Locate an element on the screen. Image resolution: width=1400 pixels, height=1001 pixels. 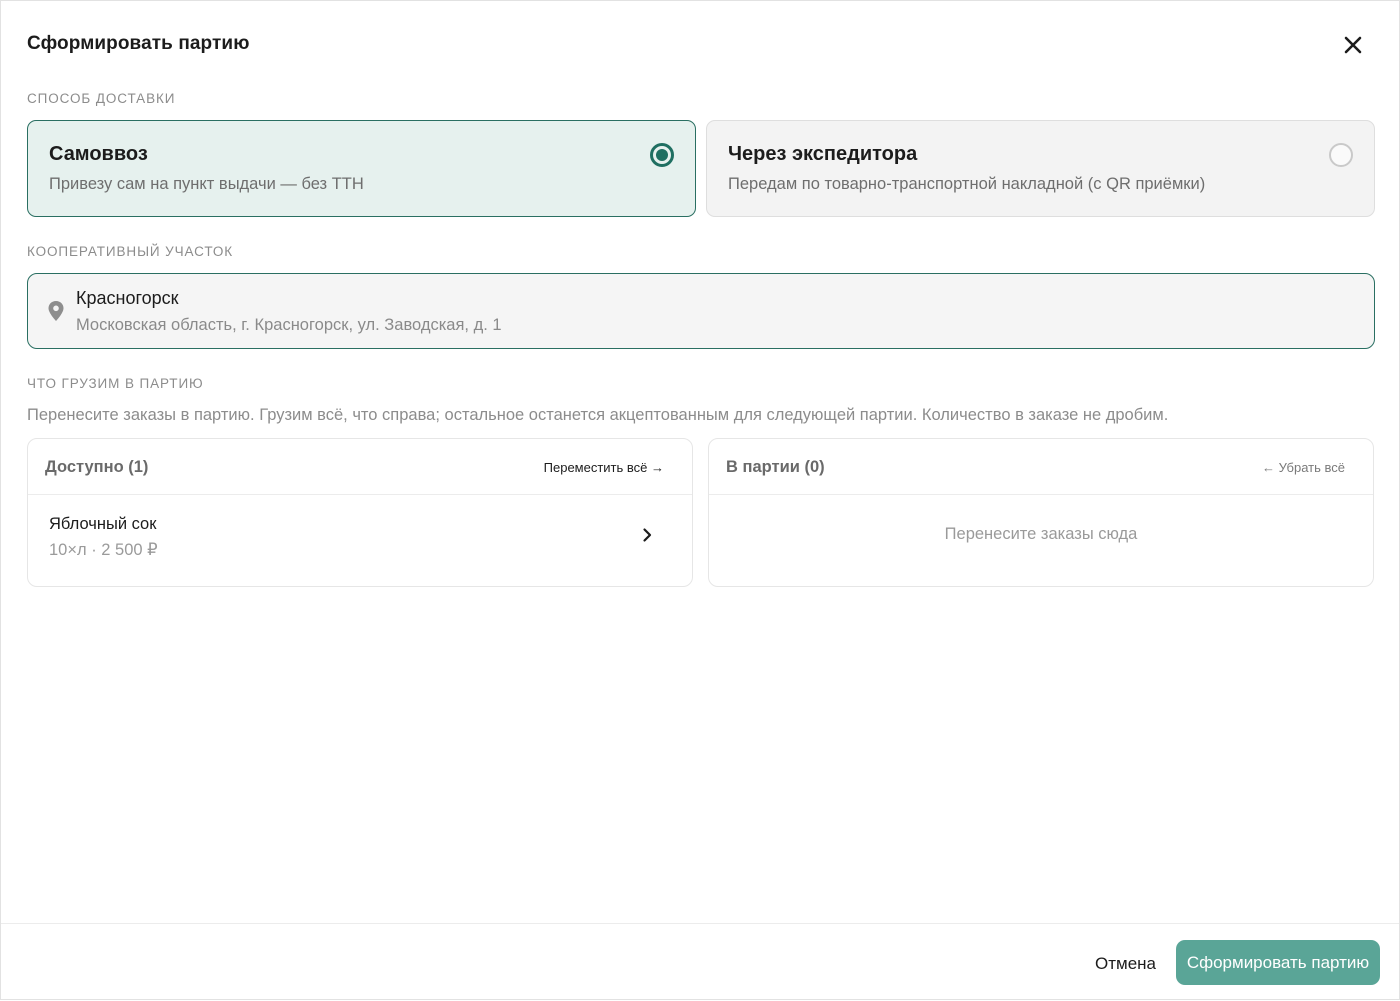
item-meta: 10×л · 2 500 ₽ is located at coordinates (103, 550).